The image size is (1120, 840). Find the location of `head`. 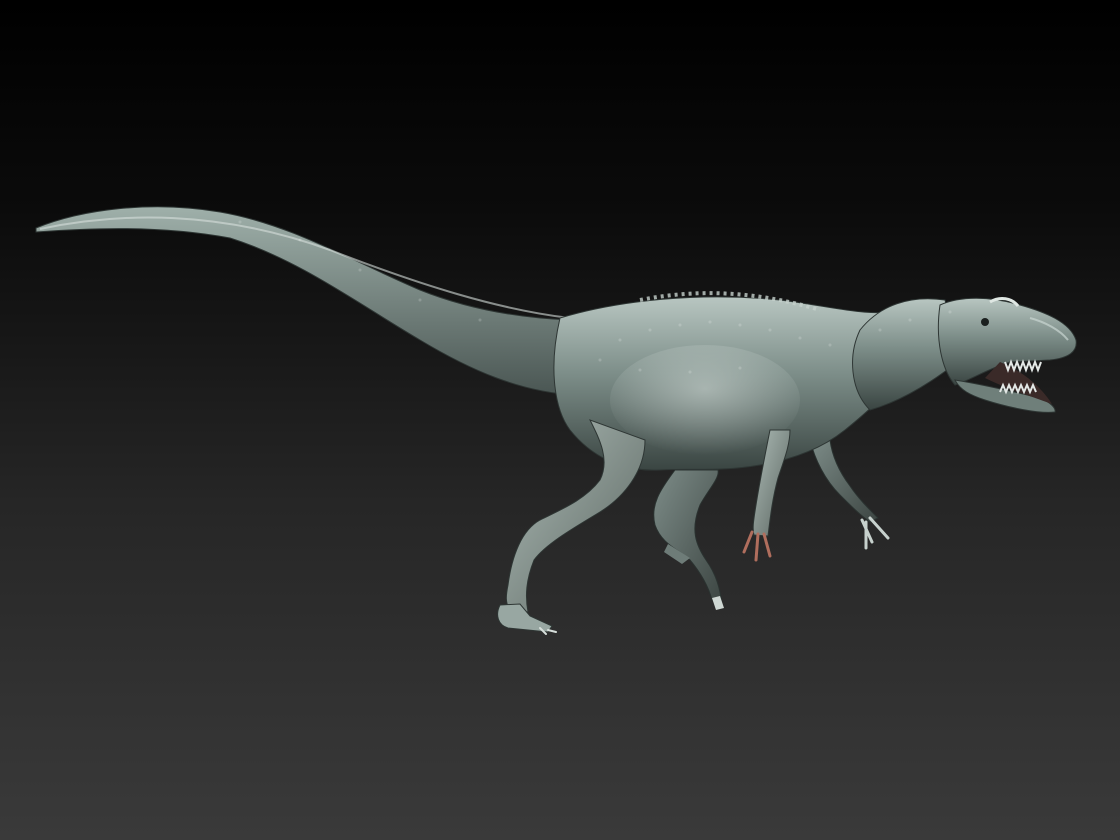

head is located at coordinates (1007, 355).